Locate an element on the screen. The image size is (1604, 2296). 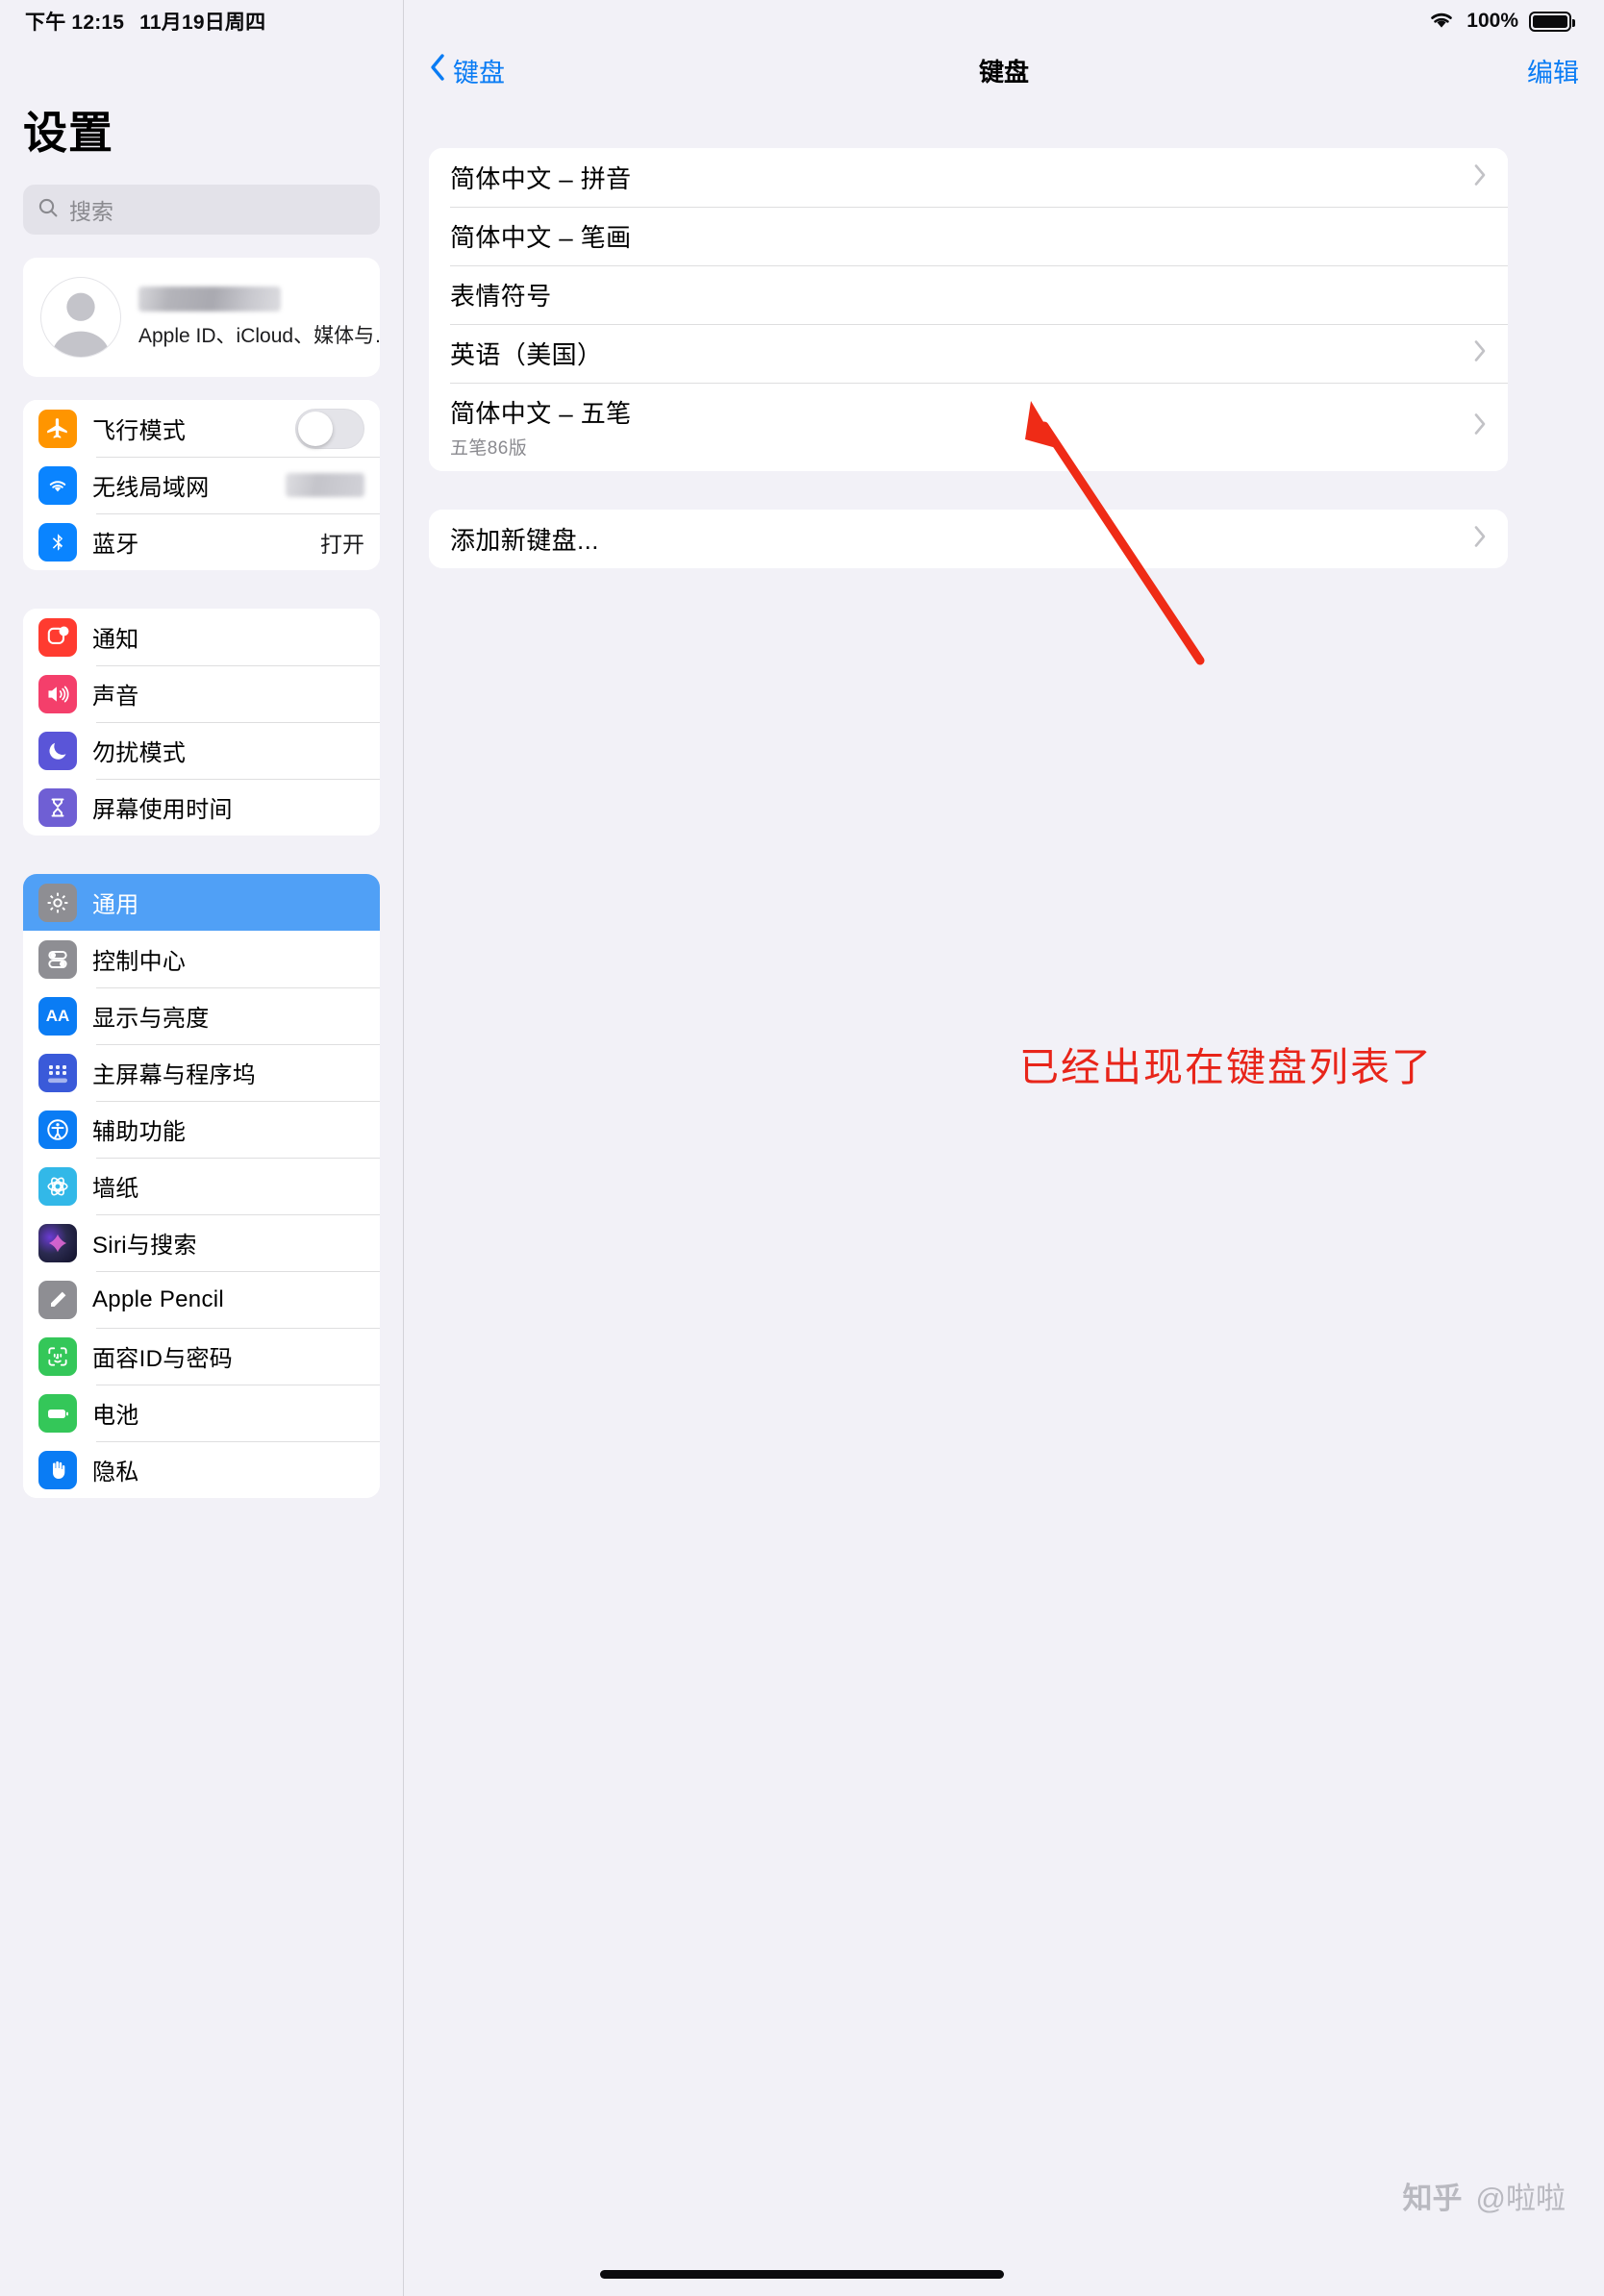
status-bar: 下午 12:15 11月19日周四 100% is located at coordinates (802, 21).